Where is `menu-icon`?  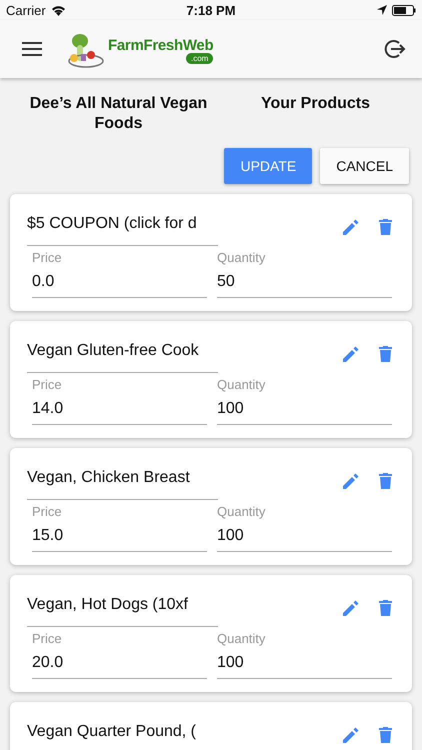
menu-icon is located at coordinates (32, 49).